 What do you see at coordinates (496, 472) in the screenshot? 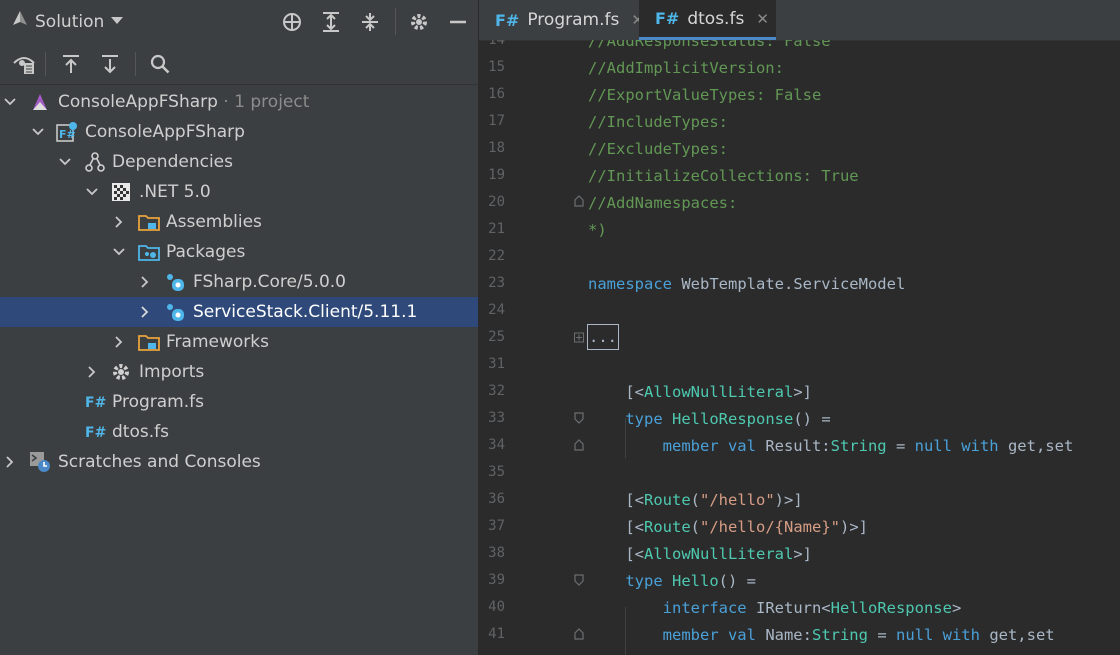
I see `line-number: 35` at bounding box center [496, 472].